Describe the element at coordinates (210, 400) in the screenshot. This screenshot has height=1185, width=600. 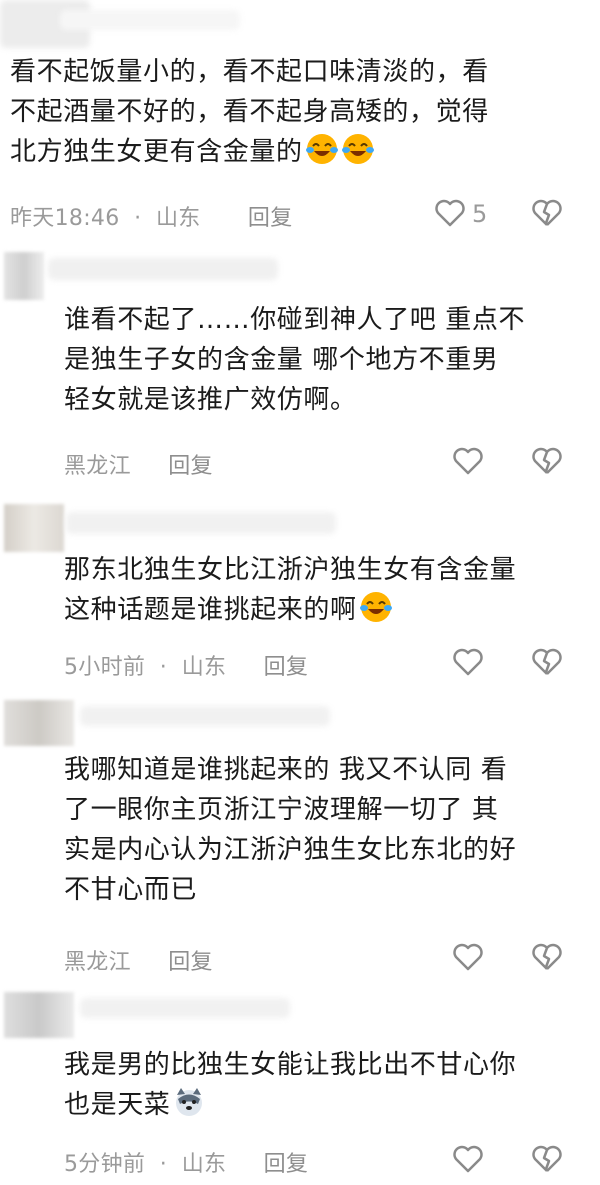
I see `comment-line: 轻女就是该推广效仿啊。` at that location.